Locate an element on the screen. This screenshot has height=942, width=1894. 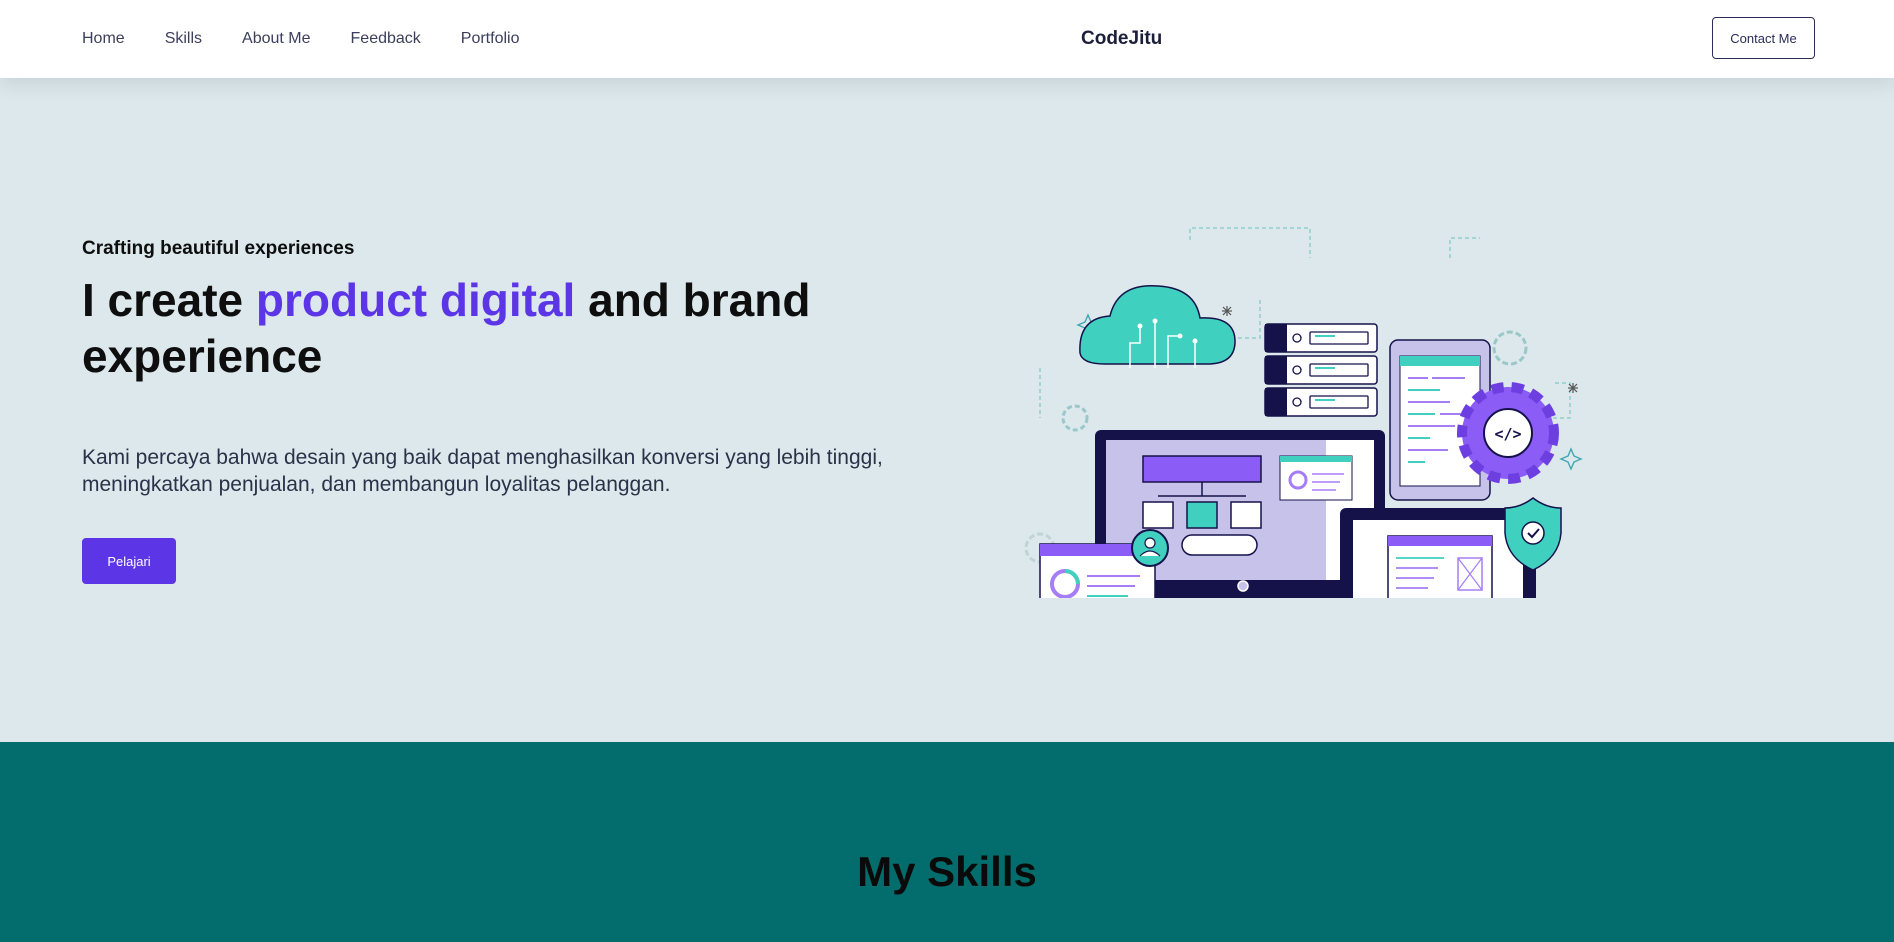
sparkle-icon is located at coordinates (1571, 459).